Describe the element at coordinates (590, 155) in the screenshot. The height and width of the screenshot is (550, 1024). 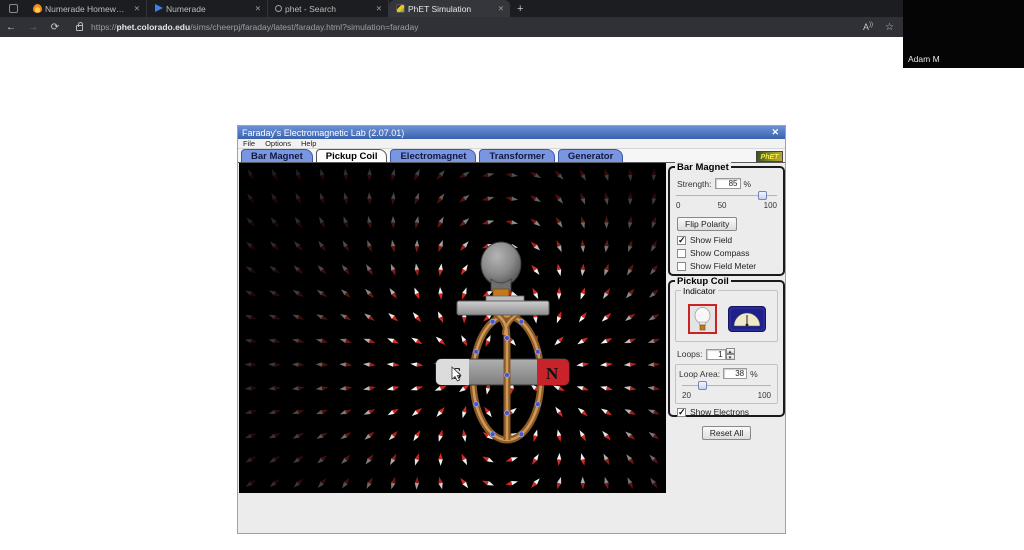
I see `tab-generator: Generator` at that location.